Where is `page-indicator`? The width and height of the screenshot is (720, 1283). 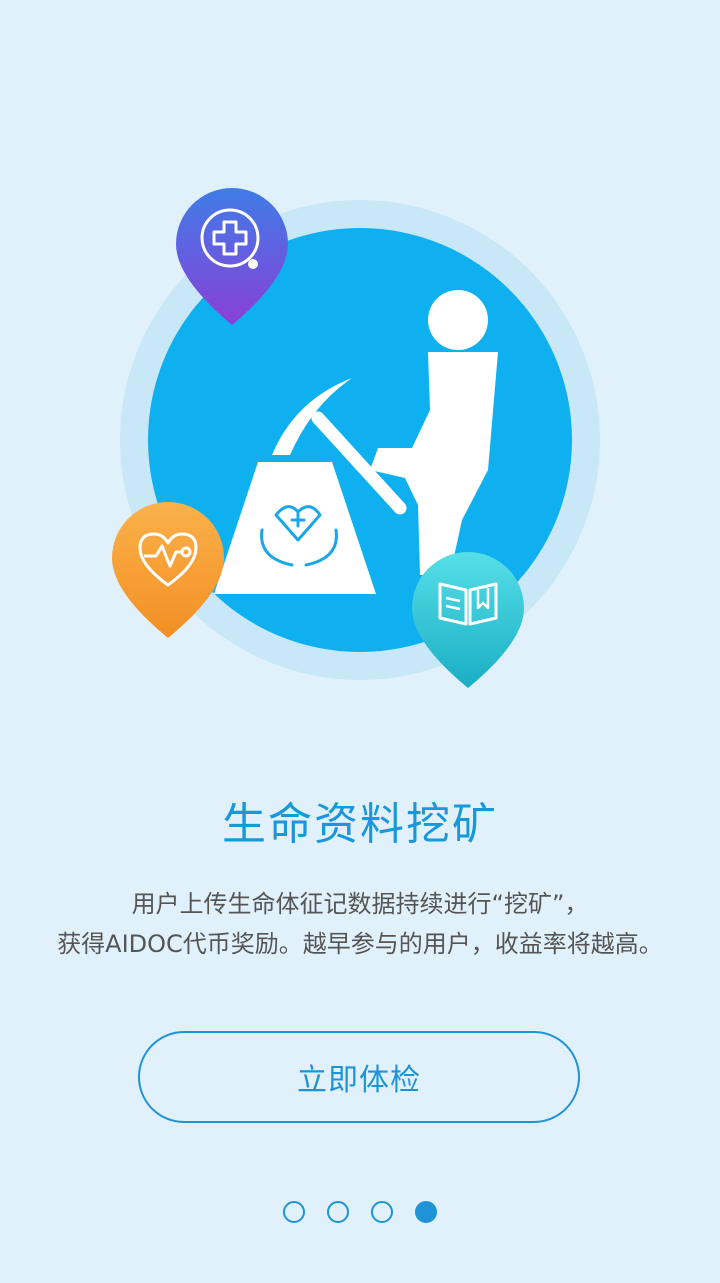
page-indicator is located at coordinates (360, 1212).